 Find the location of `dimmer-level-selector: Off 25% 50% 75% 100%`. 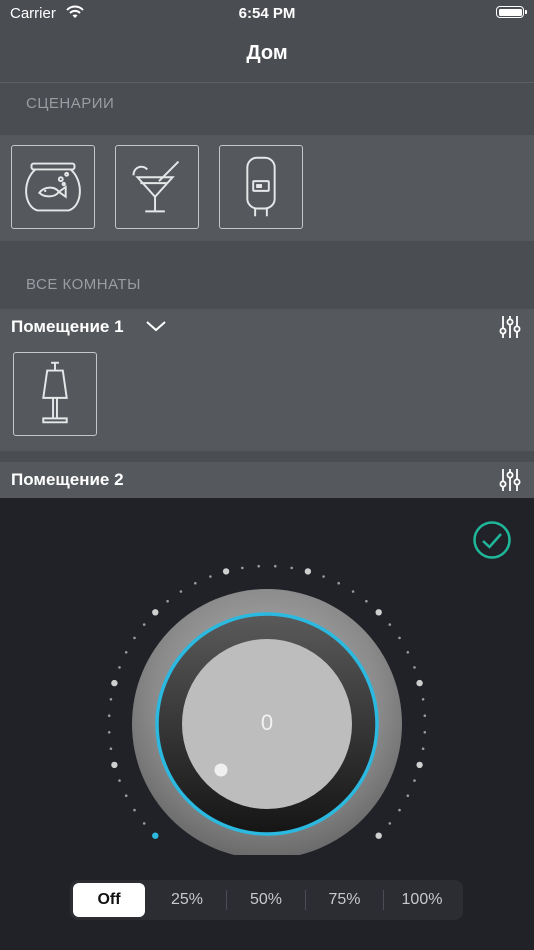

dimmer-level-selector: Off 25% 50% 75% 100% is located at coordinates (266, 900).